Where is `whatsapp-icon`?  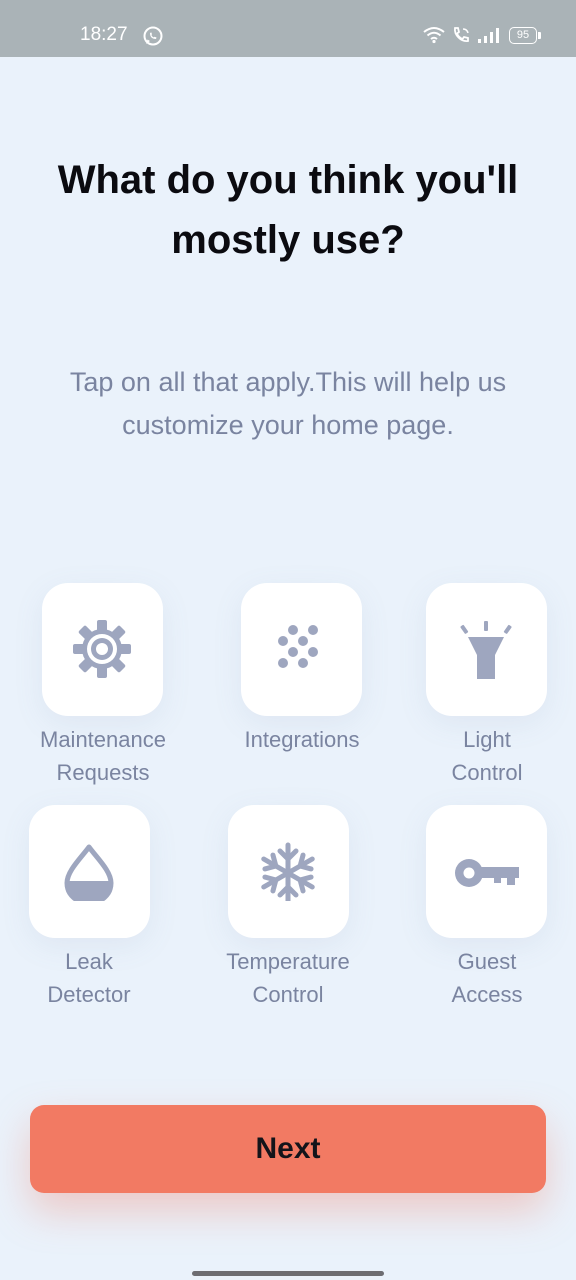
whatsapp-icon is located at coordinates (153, 36).